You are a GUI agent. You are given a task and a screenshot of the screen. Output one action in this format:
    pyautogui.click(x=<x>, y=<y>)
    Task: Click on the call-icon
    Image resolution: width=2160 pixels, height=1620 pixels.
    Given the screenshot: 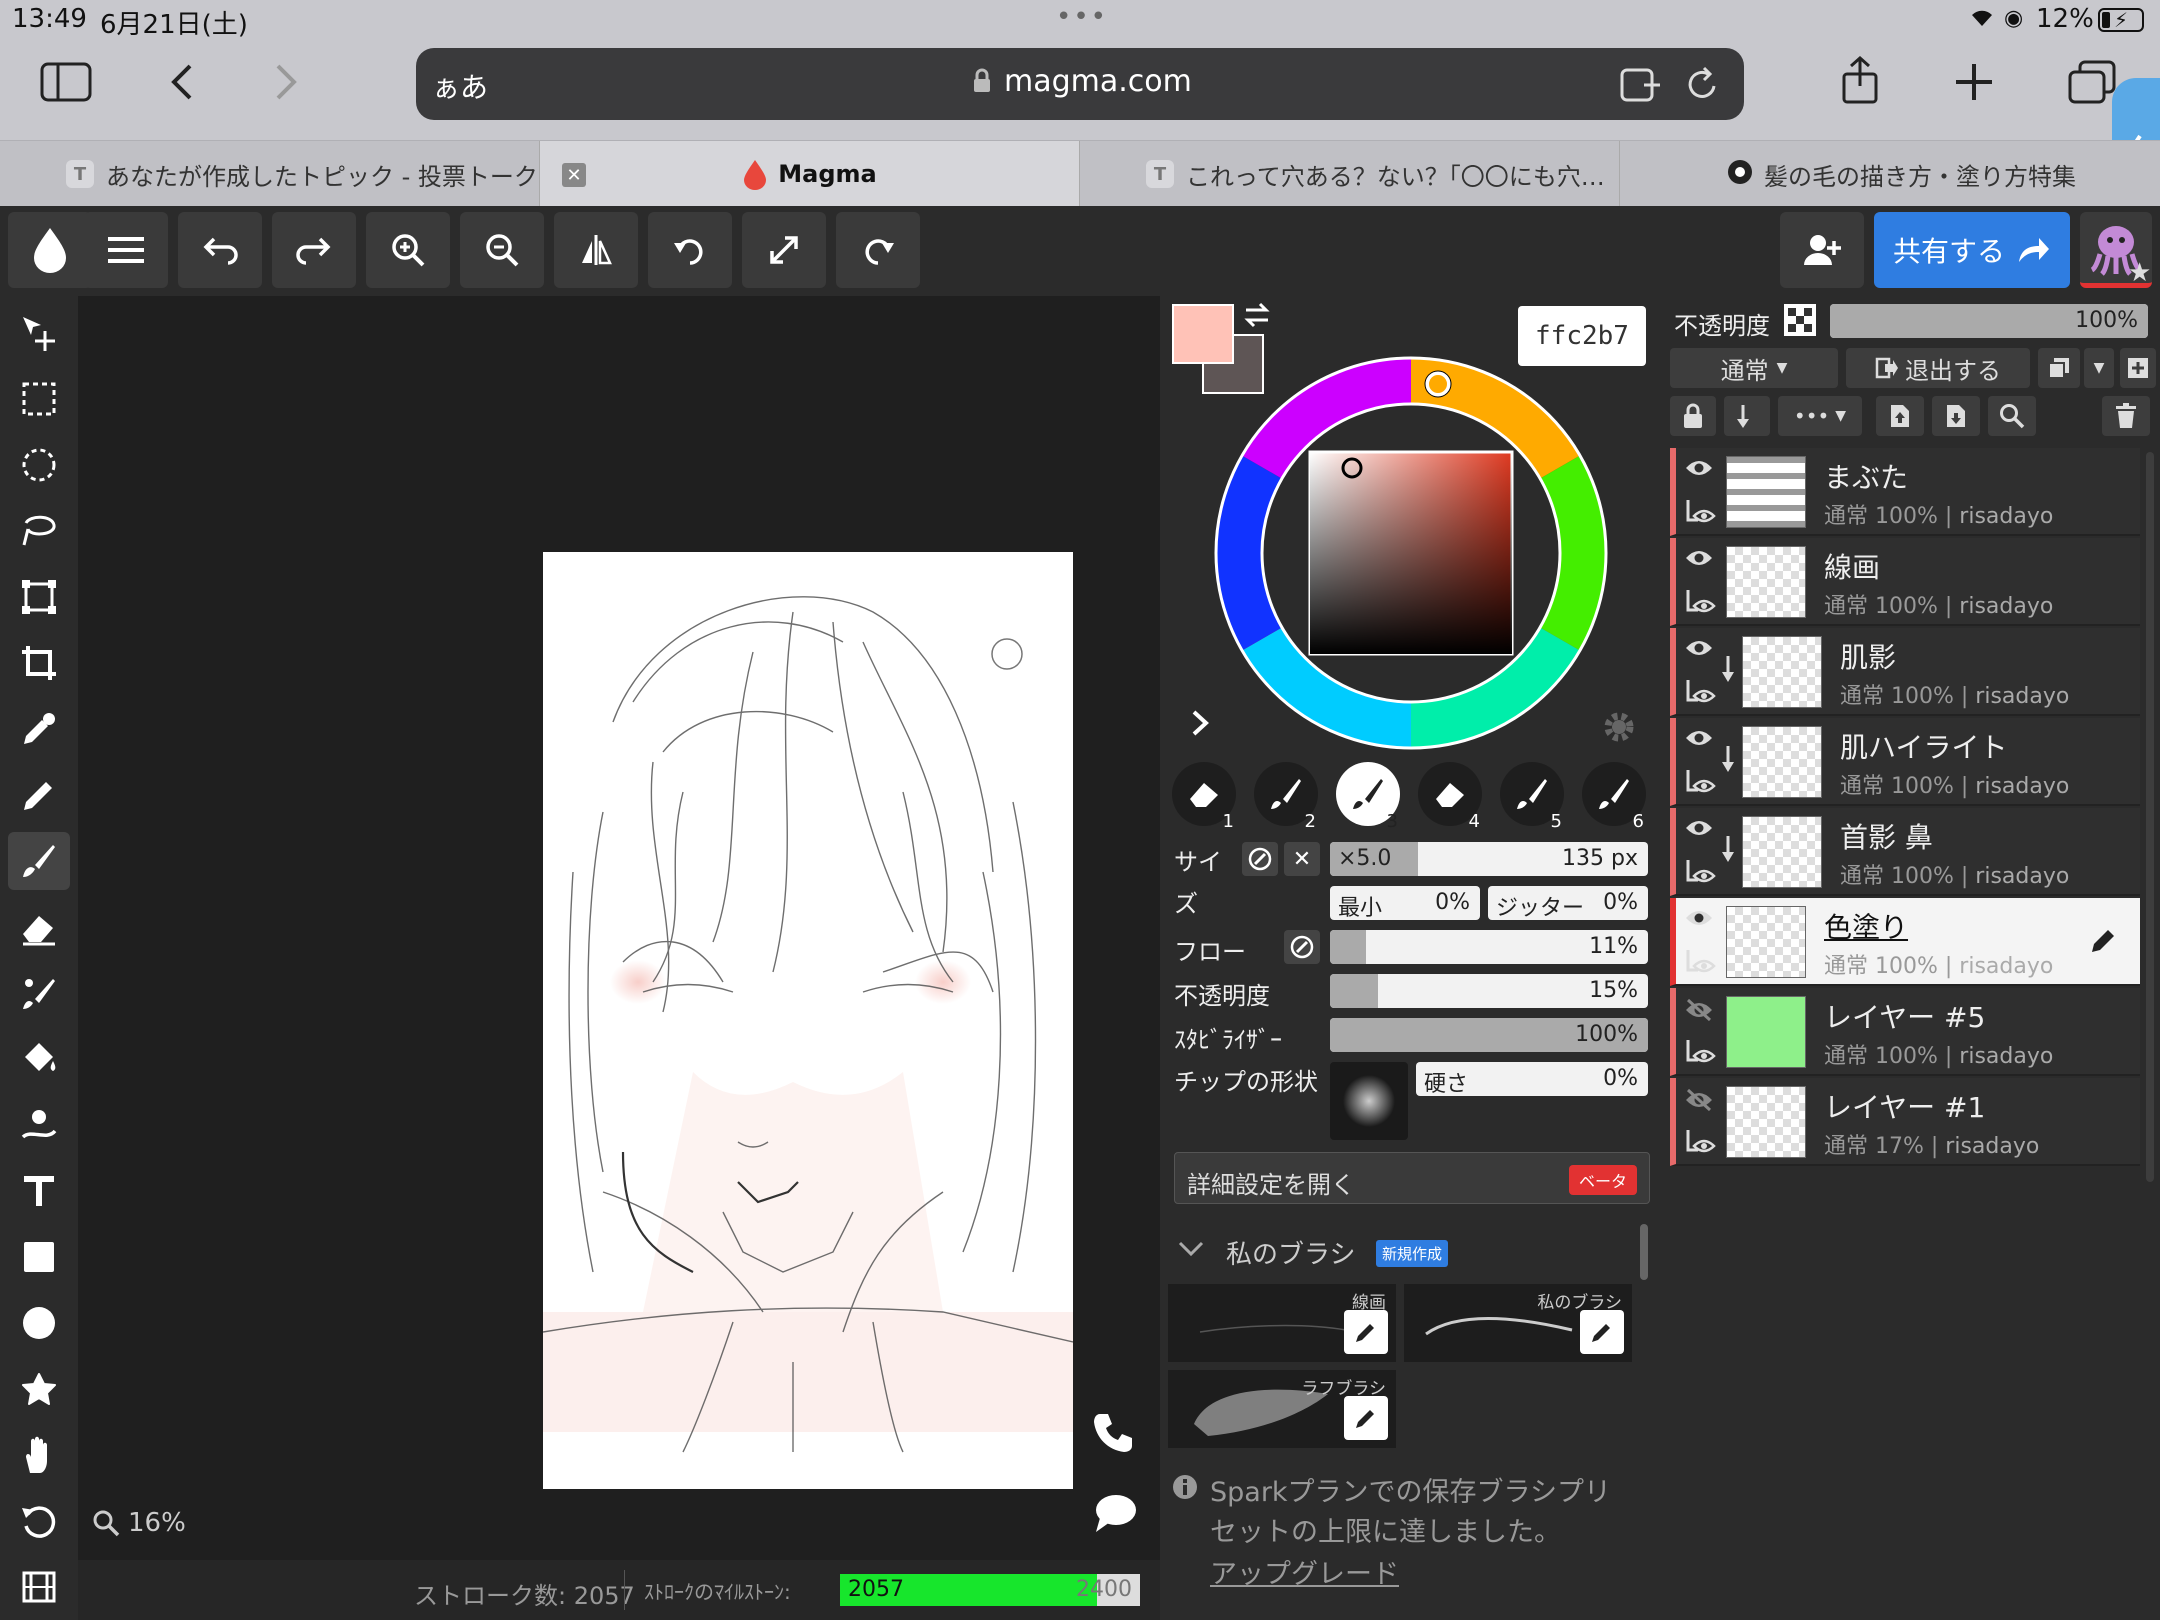 What is the action you would take?
    pyautogui.click(x=1114, y=1432)
    